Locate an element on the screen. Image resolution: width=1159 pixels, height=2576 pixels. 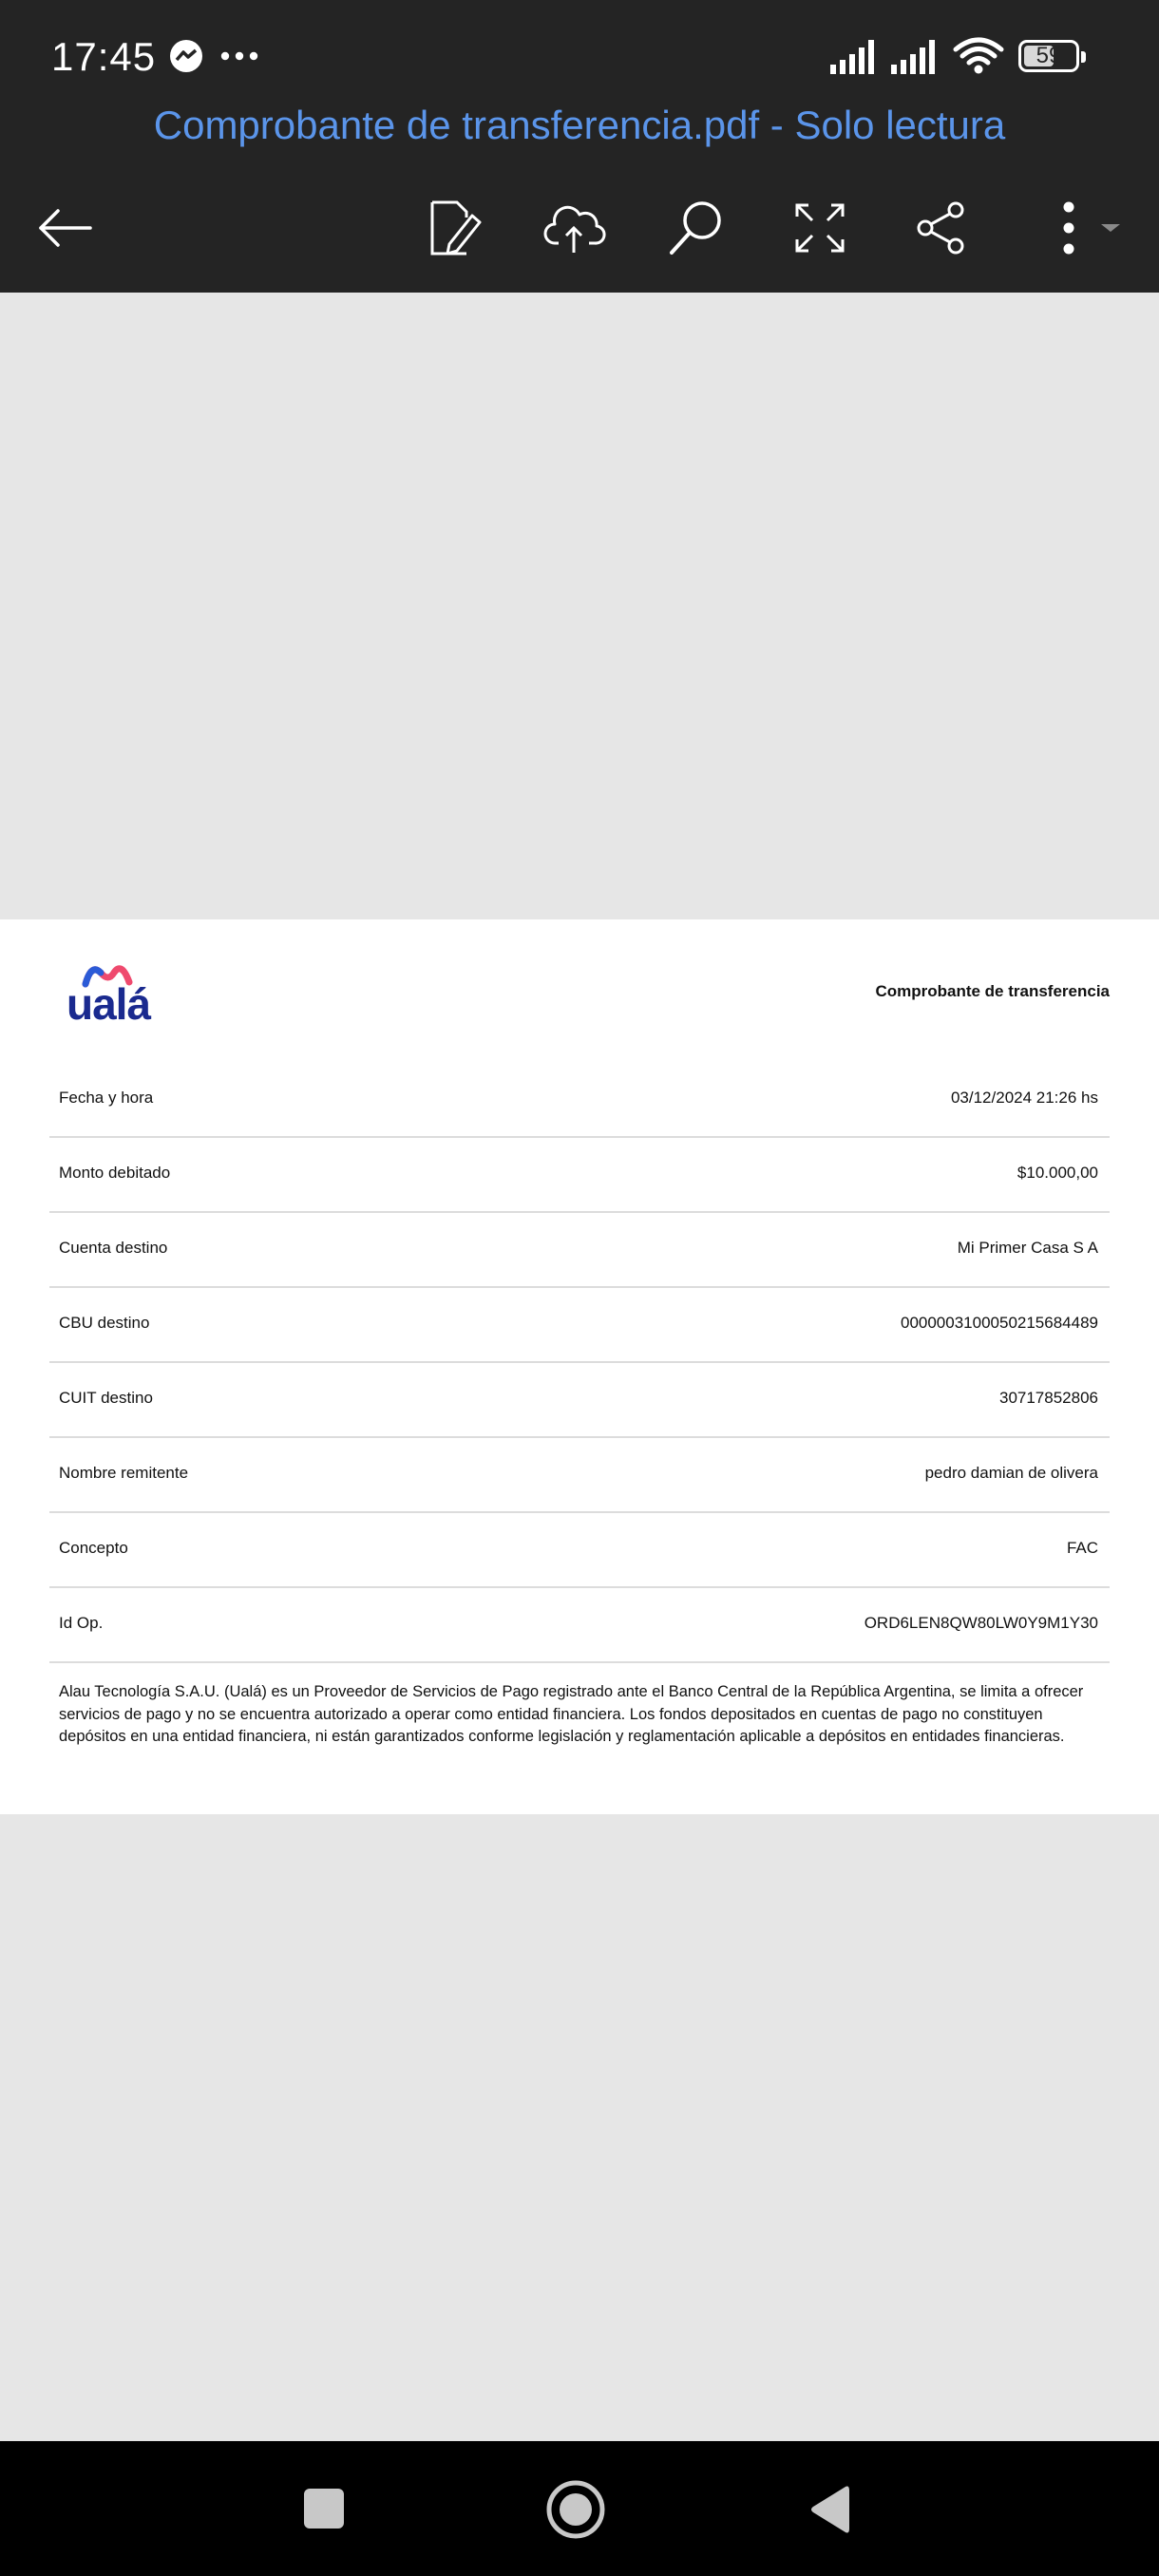
fullscreen-button is located at coordinates (820, 228).